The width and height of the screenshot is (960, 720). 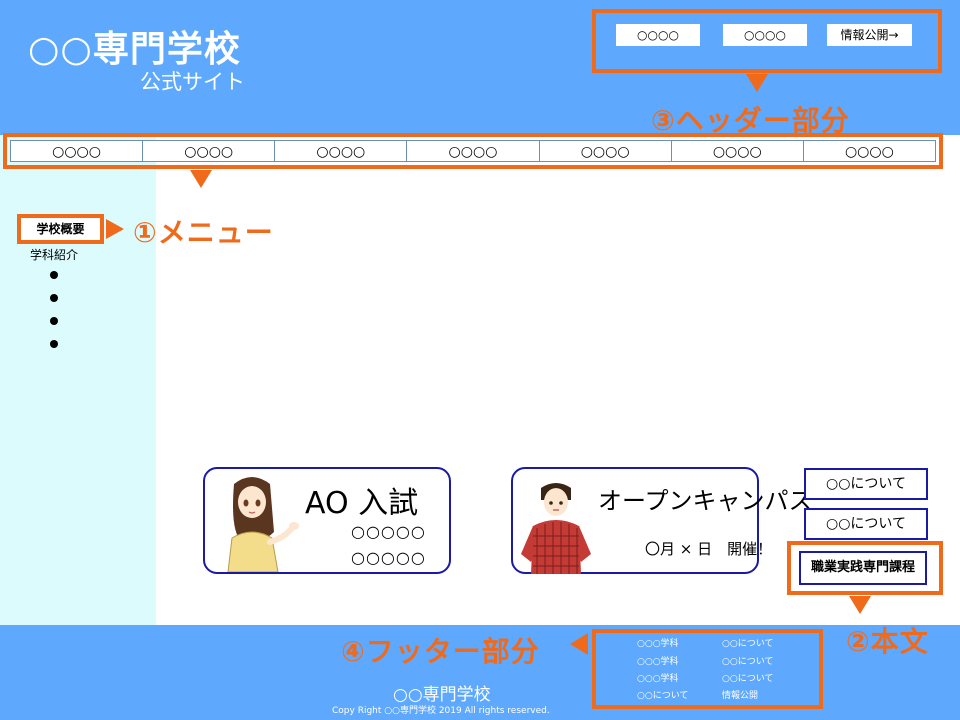 What do you see at coordinates (740, 694) in the screenshot?
I see `footer-link-info-disclosure: 情報公開` at bounding box center [740, 694].